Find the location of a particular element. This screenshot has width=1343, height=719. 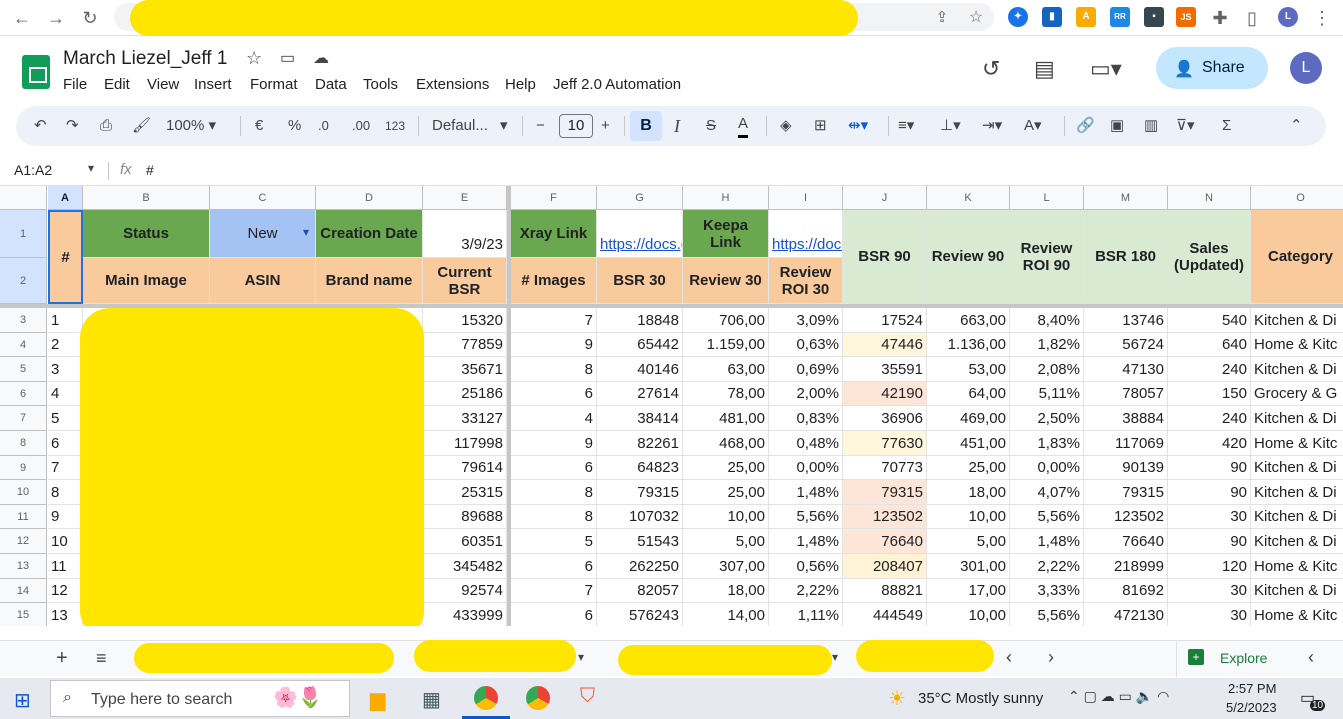

text-wrapping-icon: ⇥▾ is located at coordinates (992, 126).